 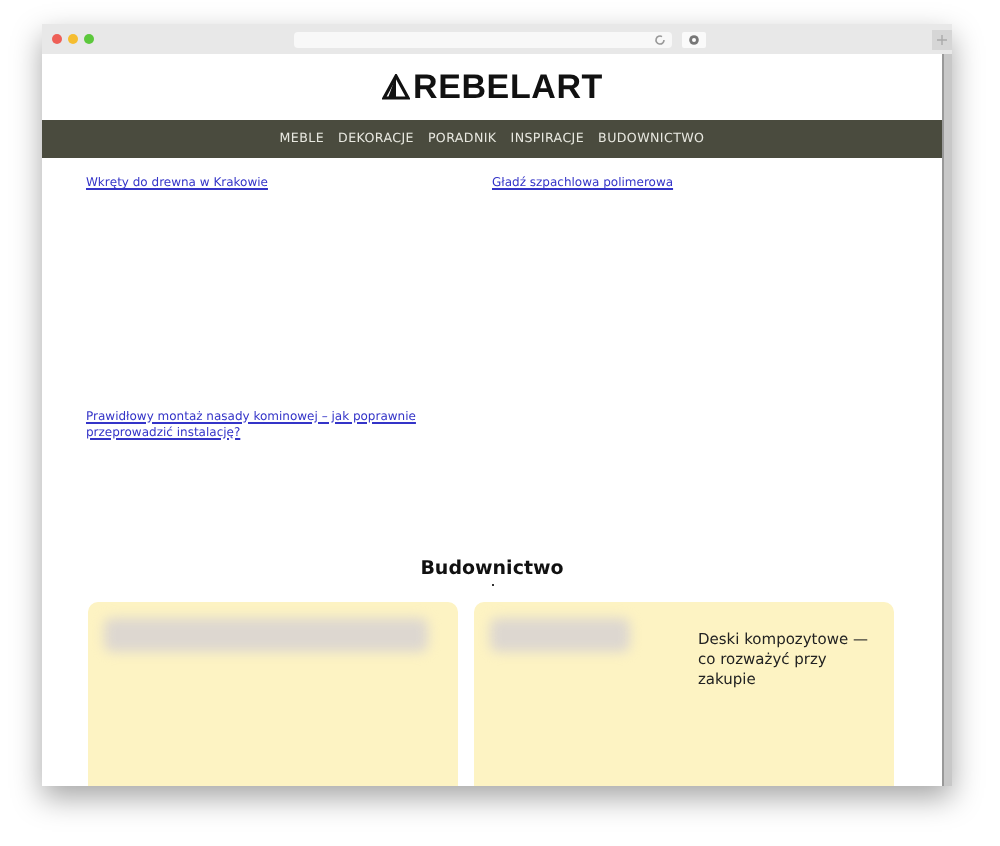 What do you see at coordinates (57, 39) in the screenshot?
I see `close-dot` at bounding box center [57, 39].